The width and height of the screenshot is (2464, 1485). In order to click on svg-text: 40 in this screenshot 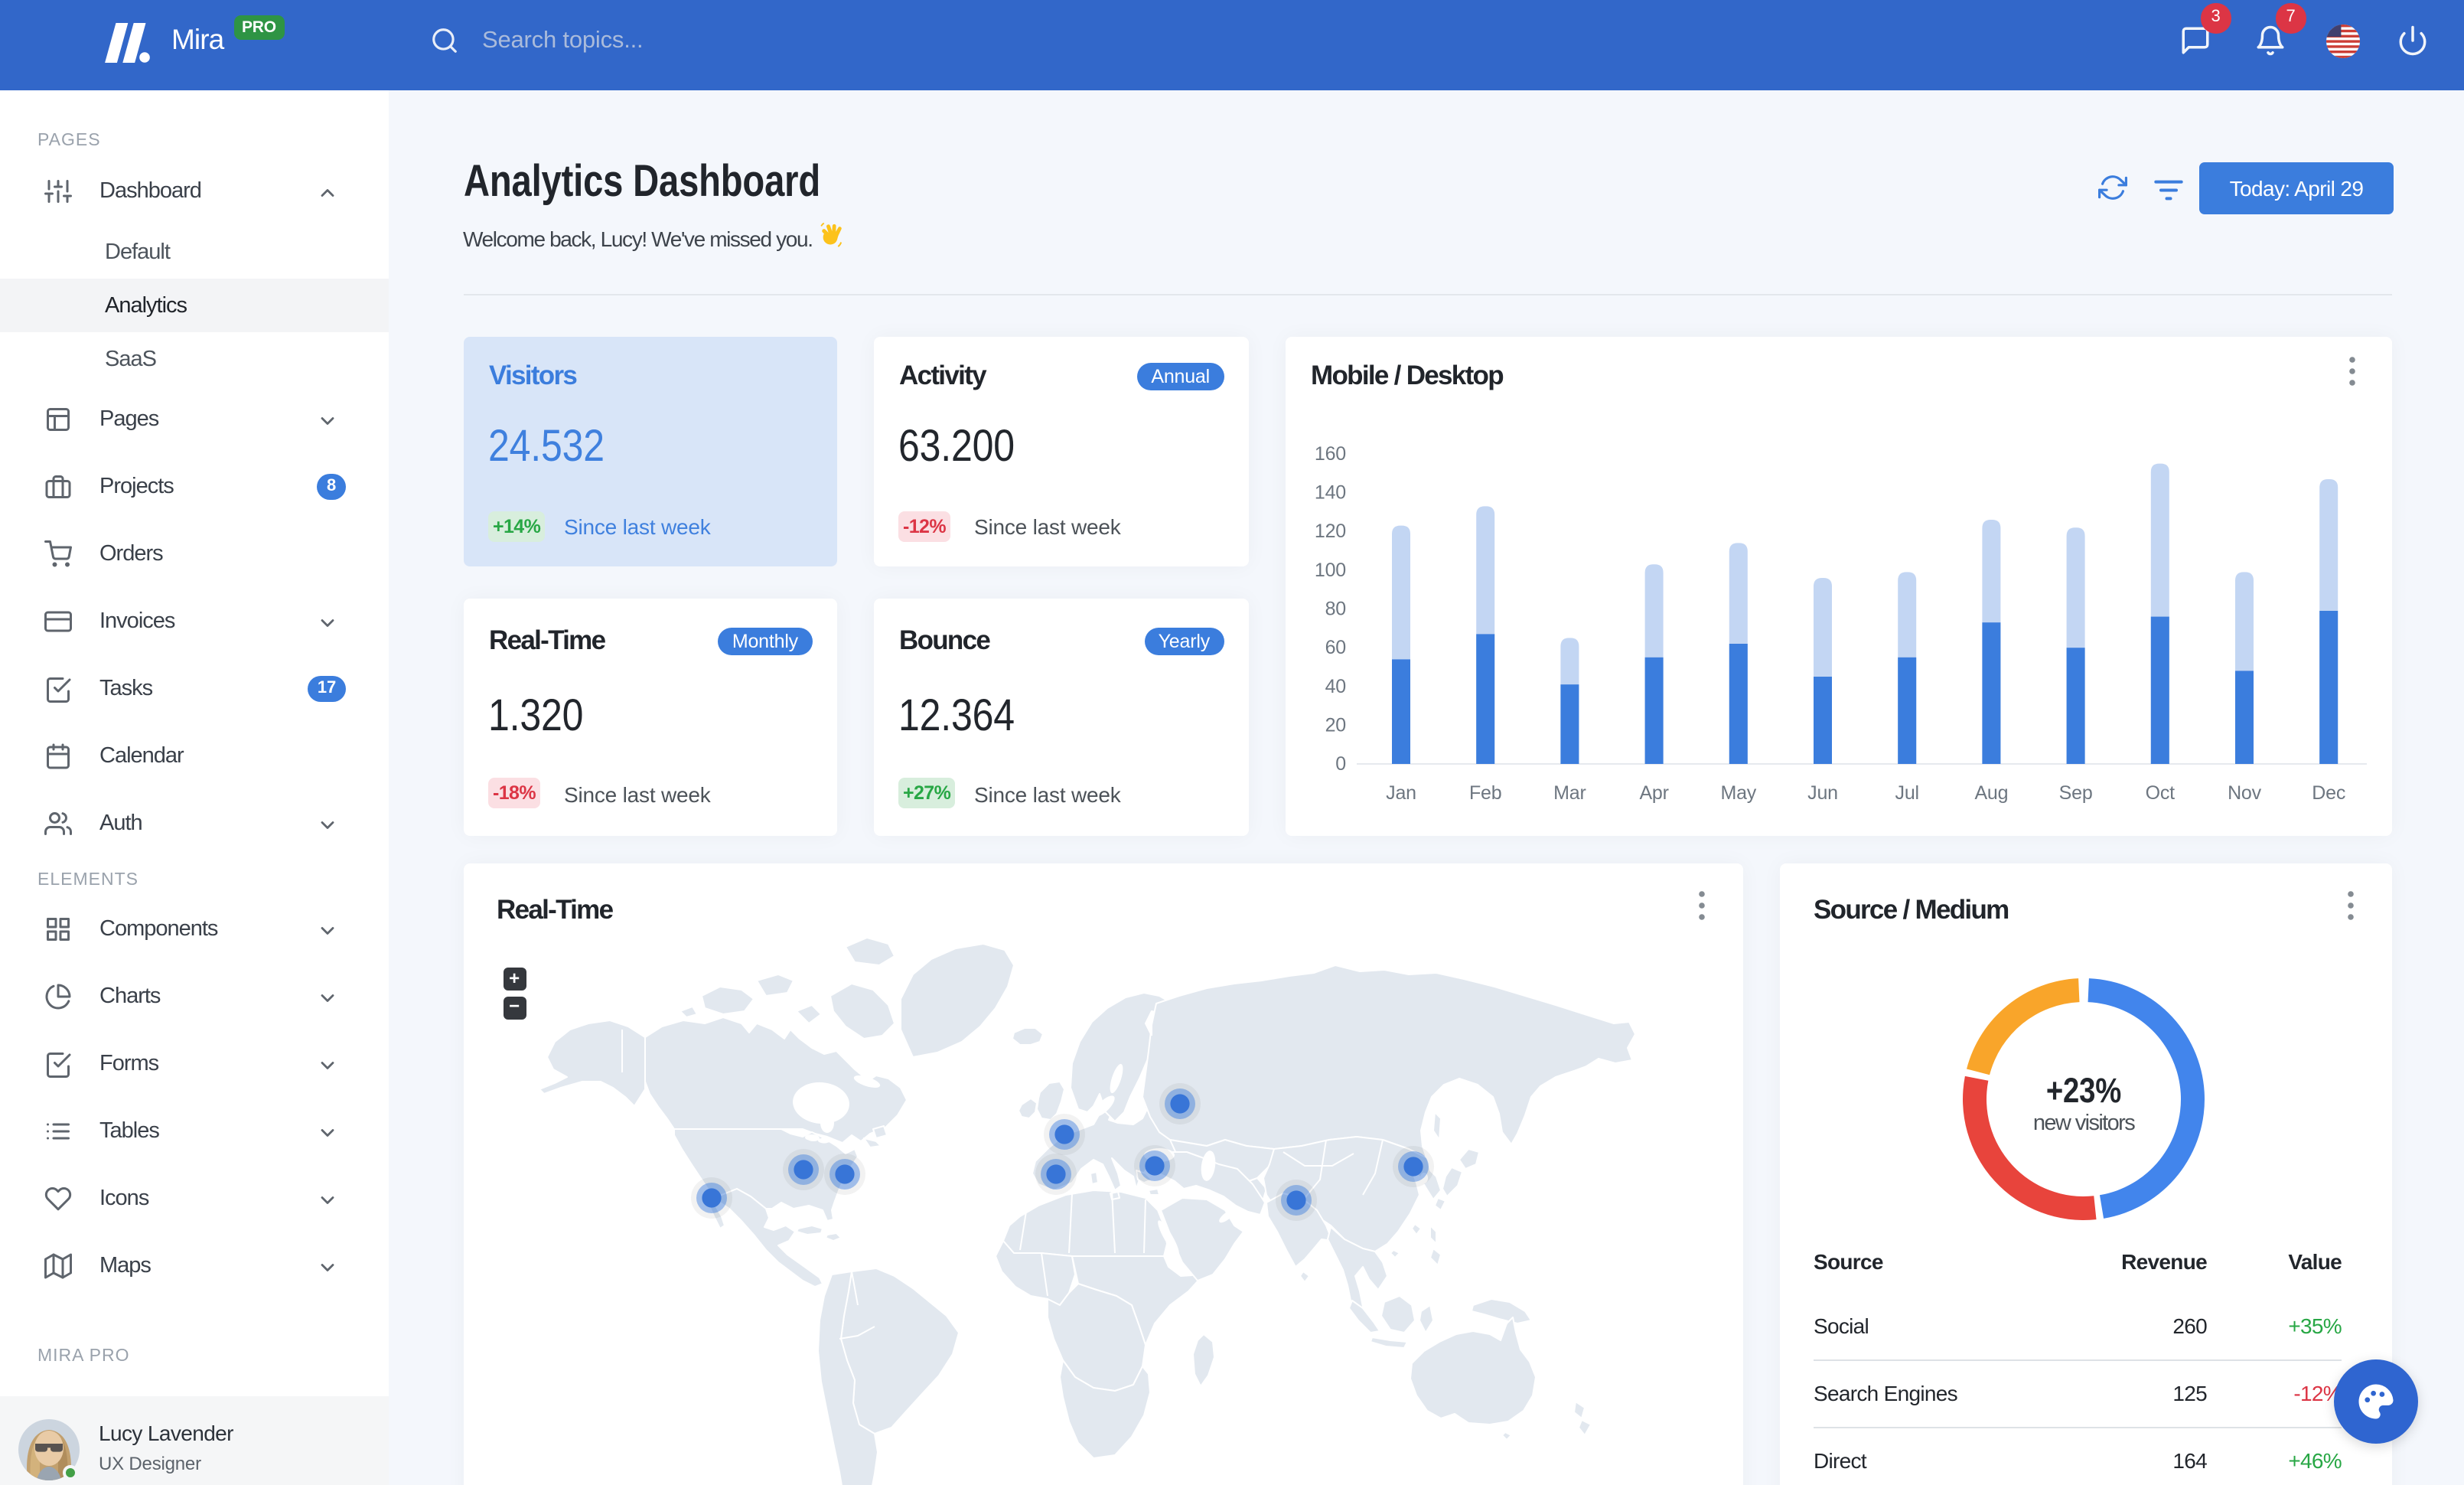, I will do `click(1335, 686)`.